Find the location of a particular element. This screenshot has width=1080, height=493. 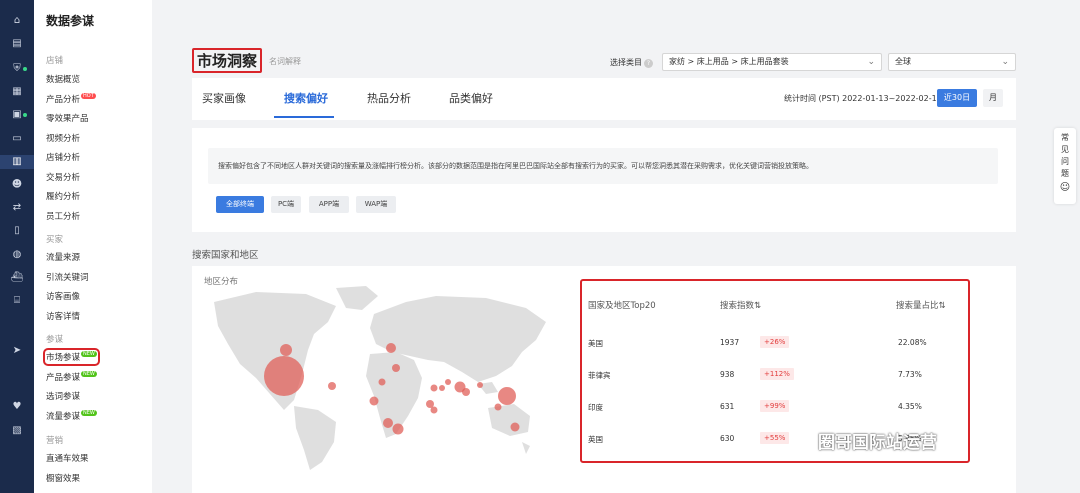

home-icon: ⌂ is located at coordinates (17, 21).